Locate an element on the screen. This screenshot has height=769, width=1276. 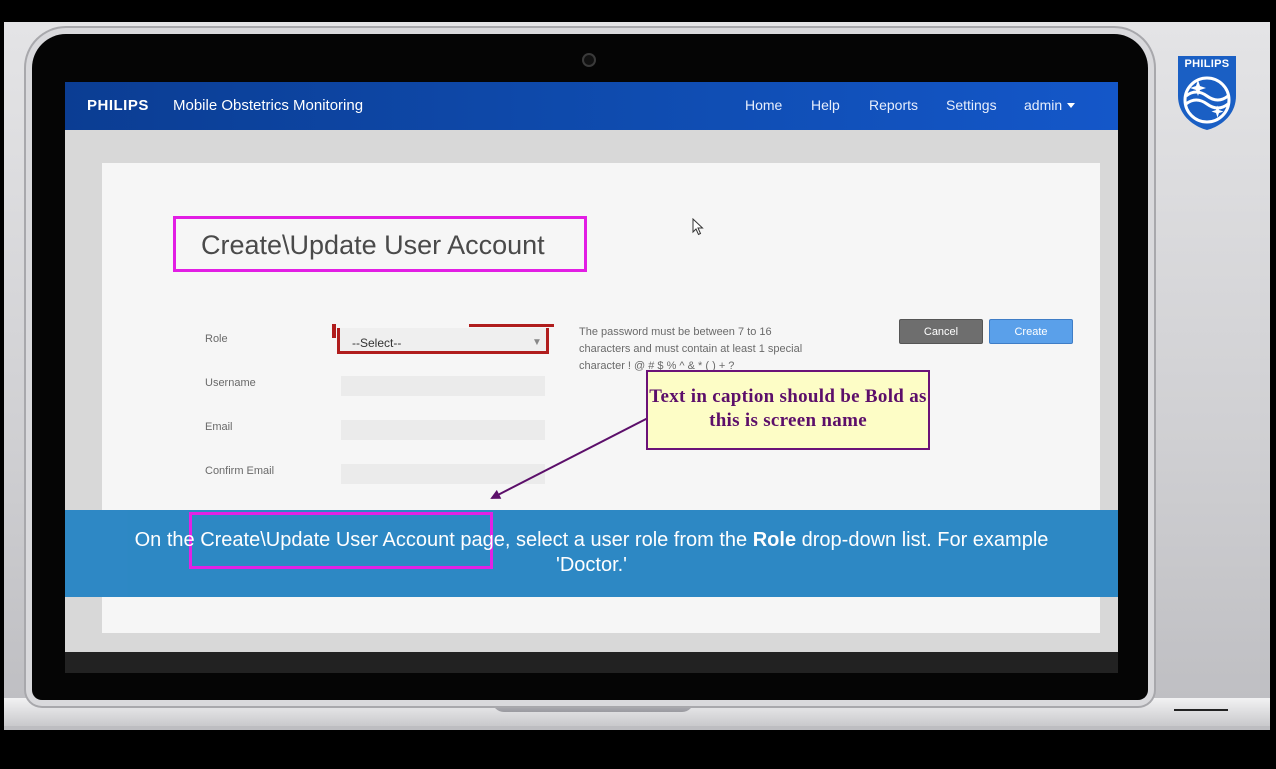
cancel-button: Cancel is located at coordinates (941, 331).